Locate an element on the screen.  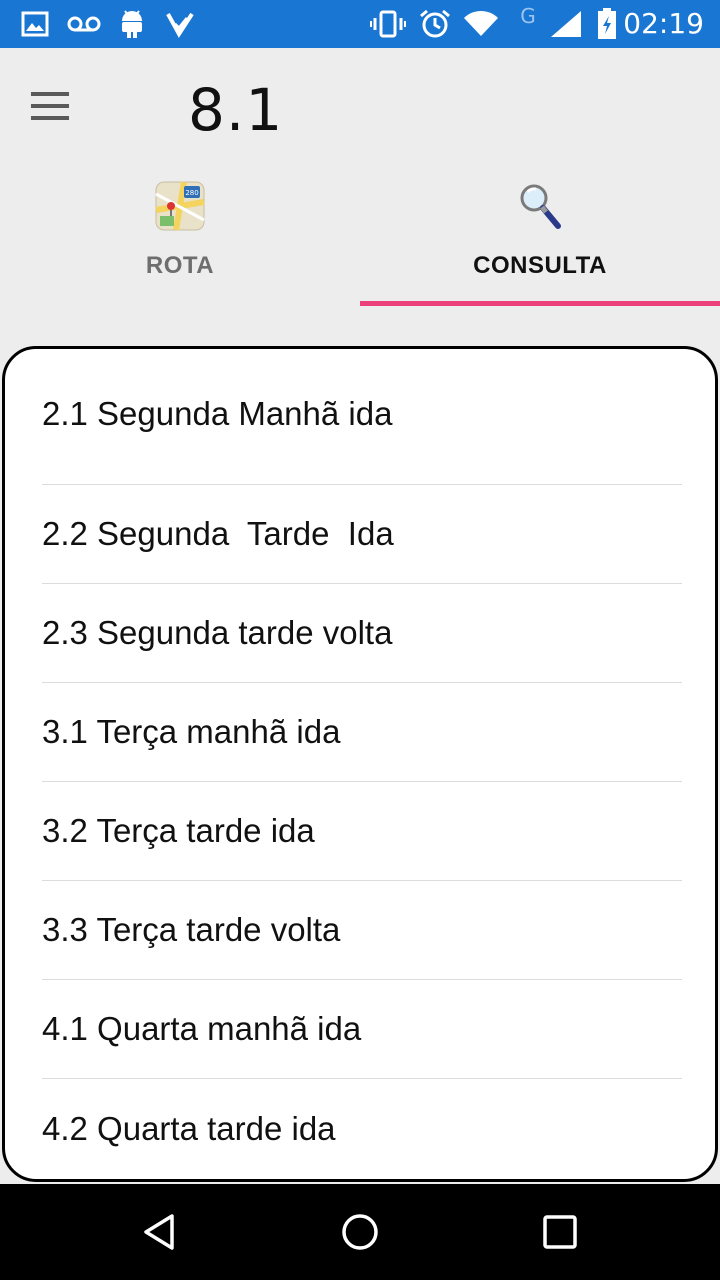
list-item-label: 3.2 Terça tarde ida is located at coordinates (178, 830).